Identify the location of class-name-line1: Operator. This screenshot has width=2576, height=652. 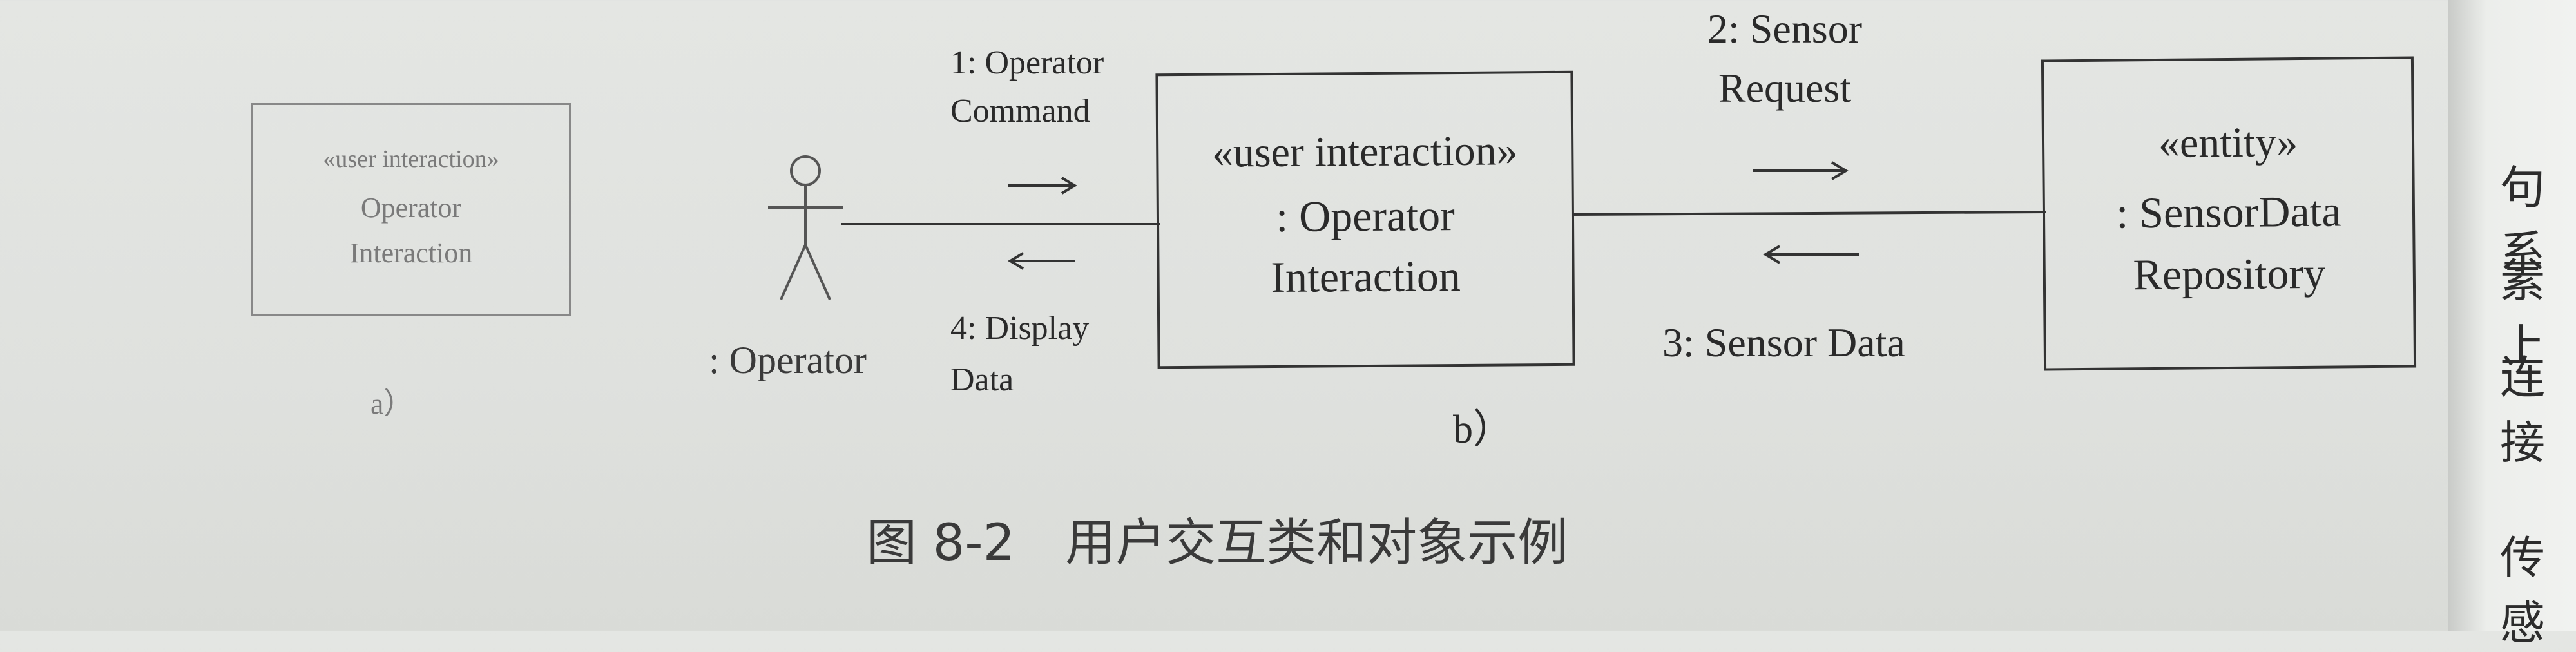
(411, 208).